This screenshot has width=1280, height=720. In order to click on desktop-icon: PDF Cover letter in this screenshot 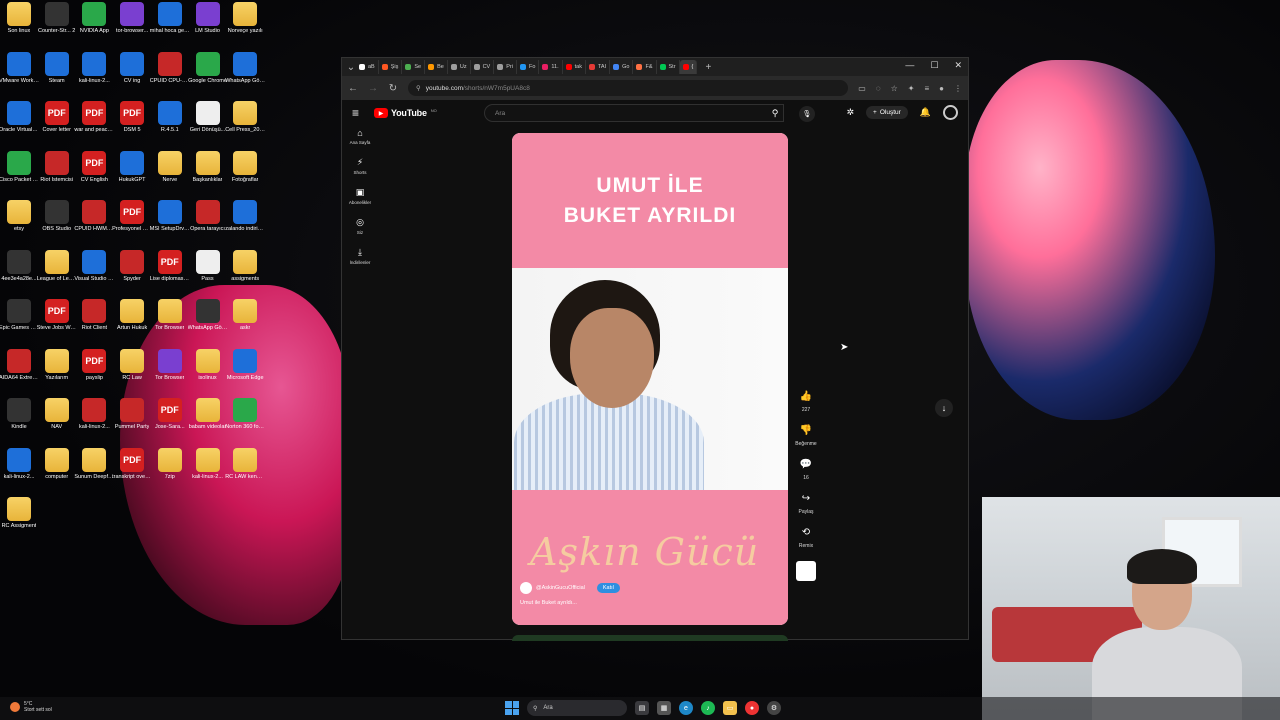, I will do `click(57, 117)`.